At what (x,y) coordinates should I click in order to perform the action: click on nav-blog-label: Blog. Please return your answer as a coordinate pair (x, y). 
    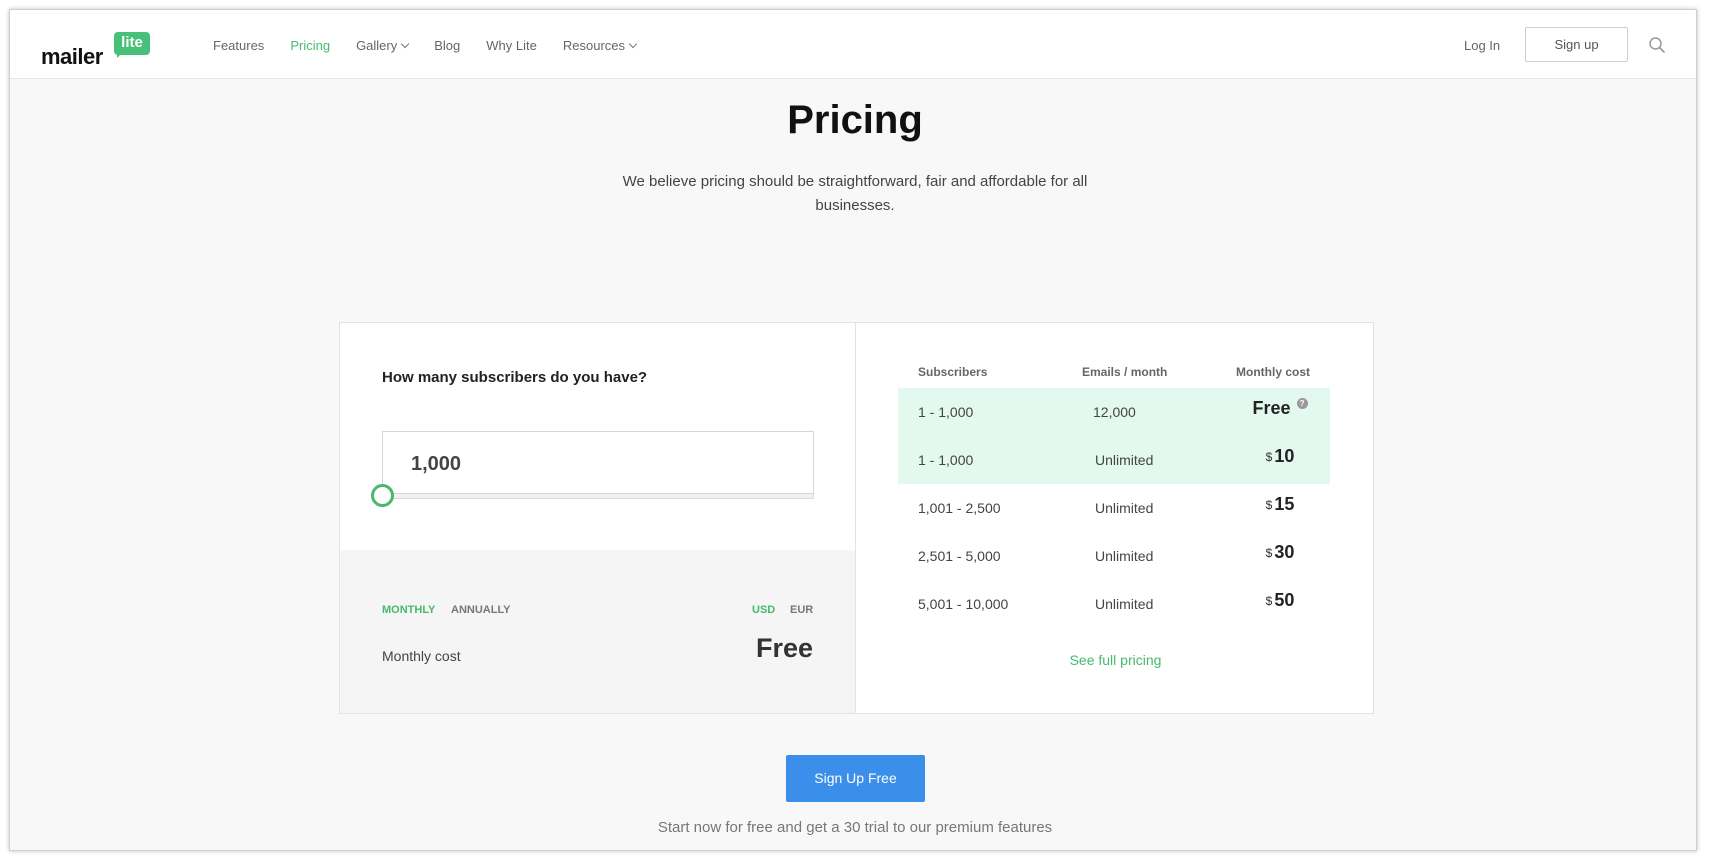
    Looking at the image, I should click on (447, 45).